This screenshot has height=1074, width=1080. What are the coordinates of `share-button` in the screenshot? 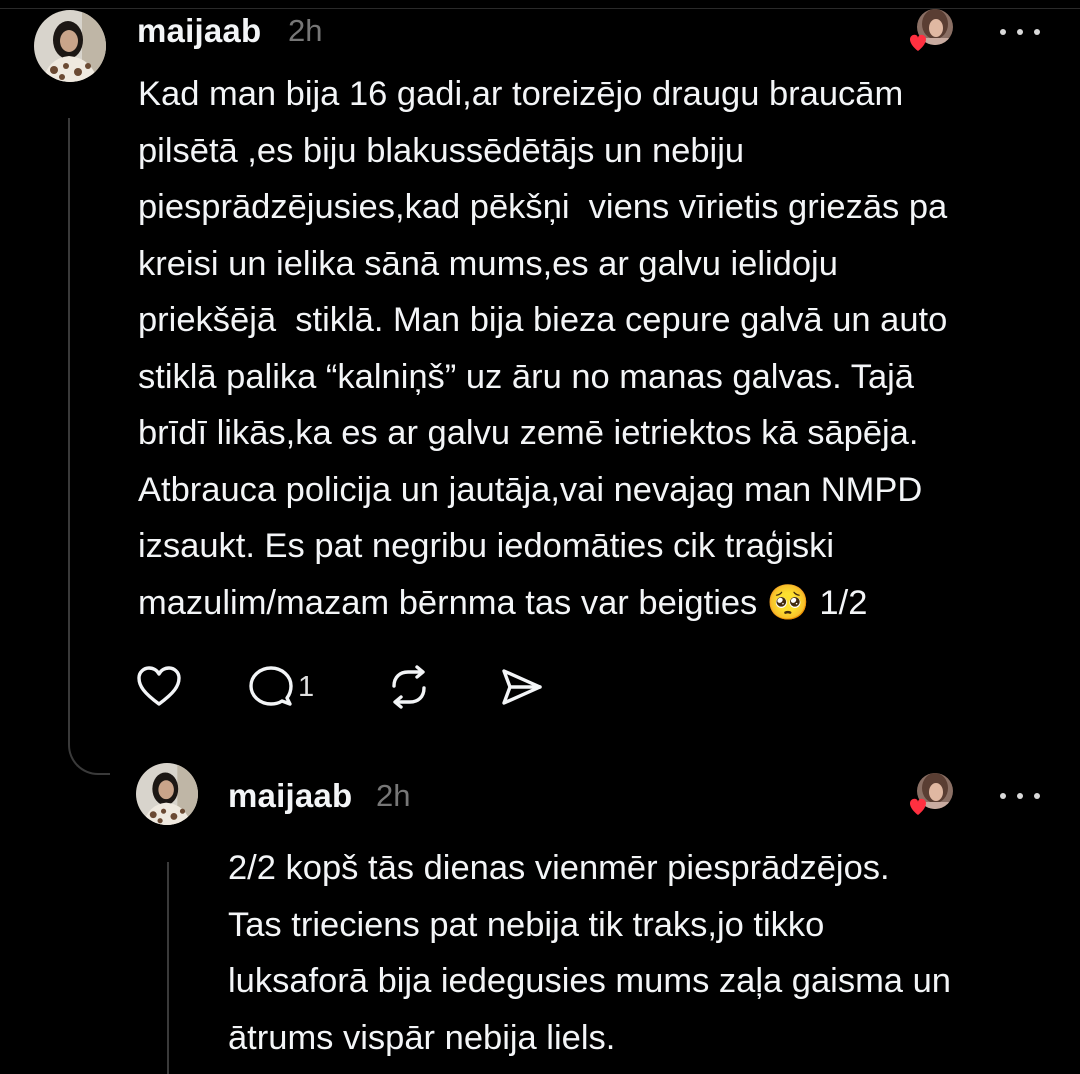 It's located at (521, 687).